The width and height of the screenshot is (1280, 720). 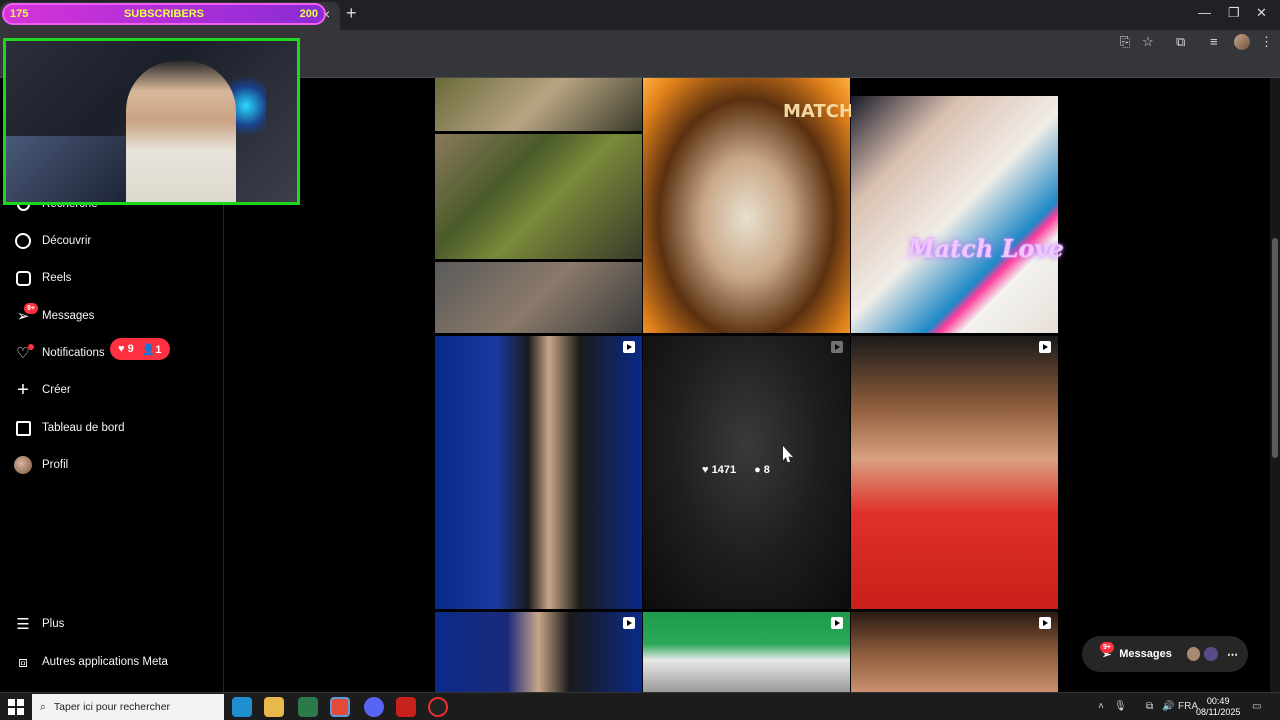 I want to click on new-tab-icon: +, so click(x=351, y=13).